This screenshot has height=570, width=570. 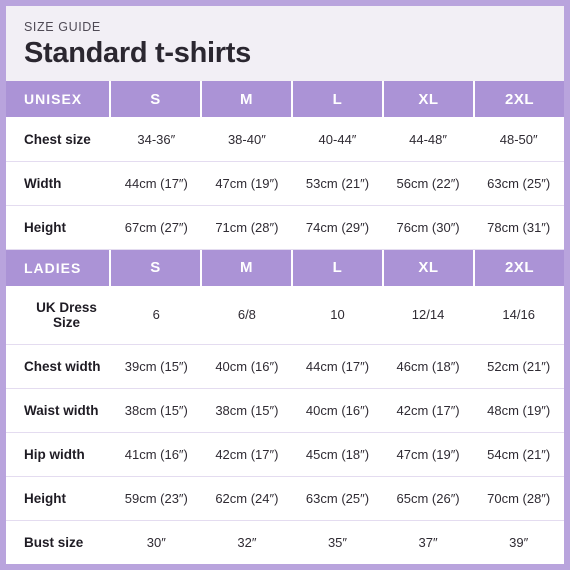 What do you see at coordinates (246, 139) in the screenshot?
I see `row-value: 38-40″` at bounding box center [246, 139].